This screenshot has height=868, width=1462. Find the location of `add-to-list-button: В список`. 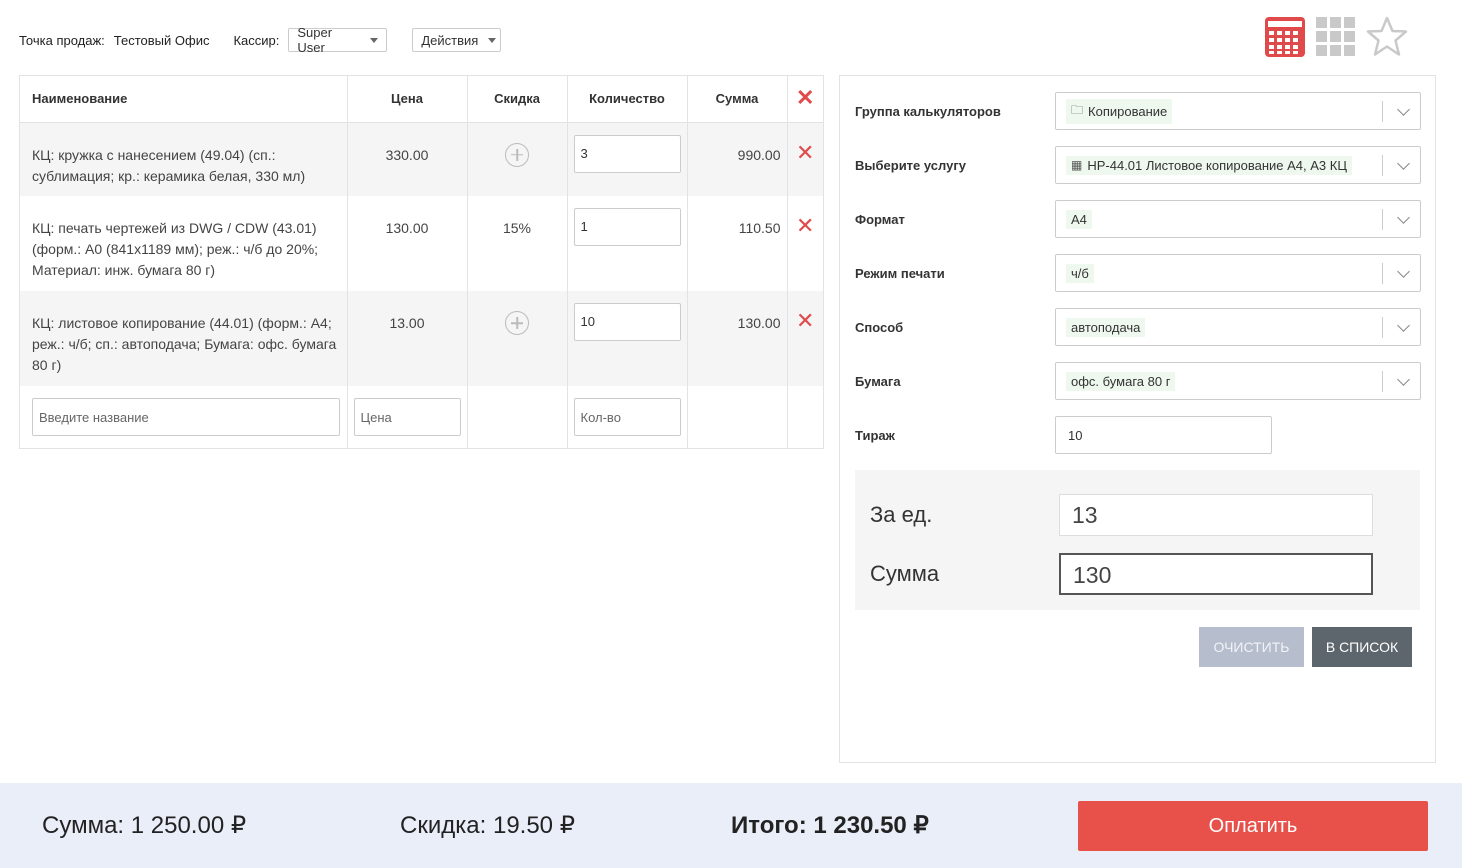

add-to-list-button: В список is located at coordinates (1362, 647).